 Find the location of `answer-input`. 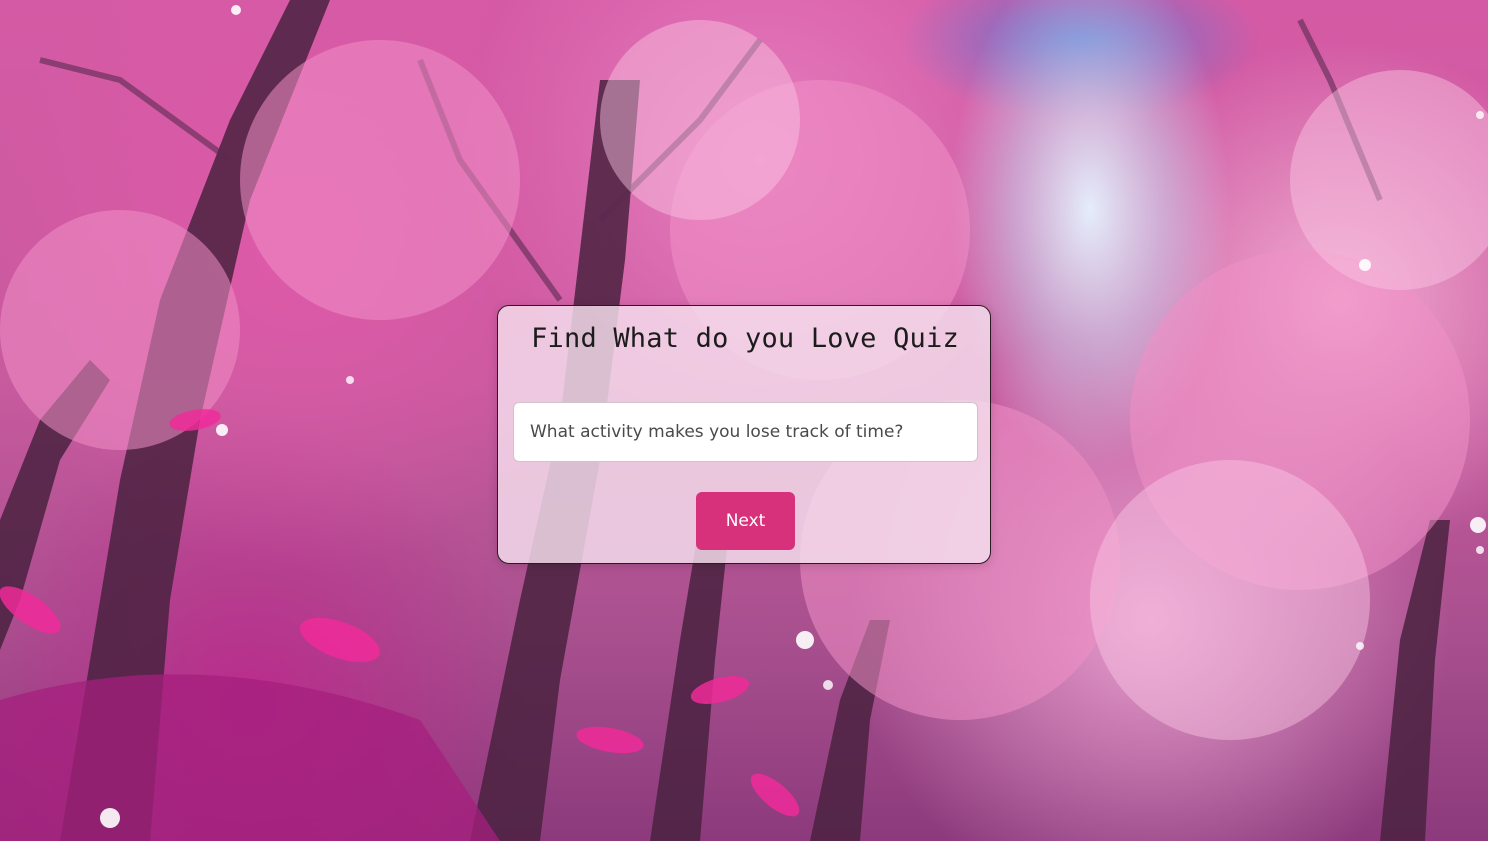

answer-input is located at coordinates (745, 432).